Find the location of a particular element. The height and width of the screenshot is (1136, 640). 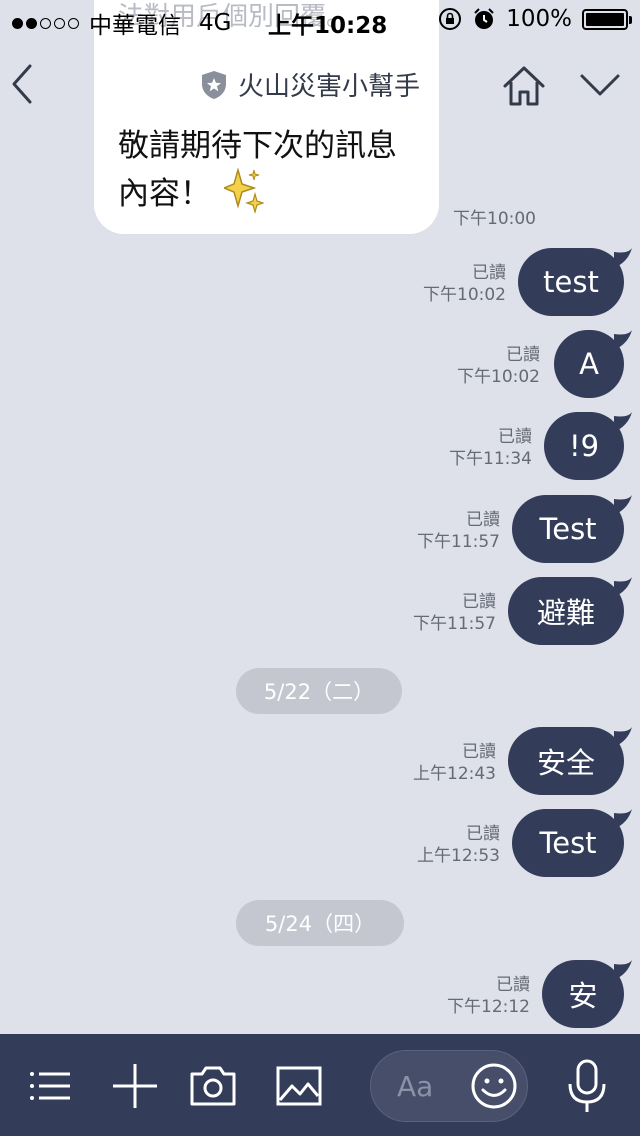

date-separator: 5/22（二） is located at coordinates (319, 691).